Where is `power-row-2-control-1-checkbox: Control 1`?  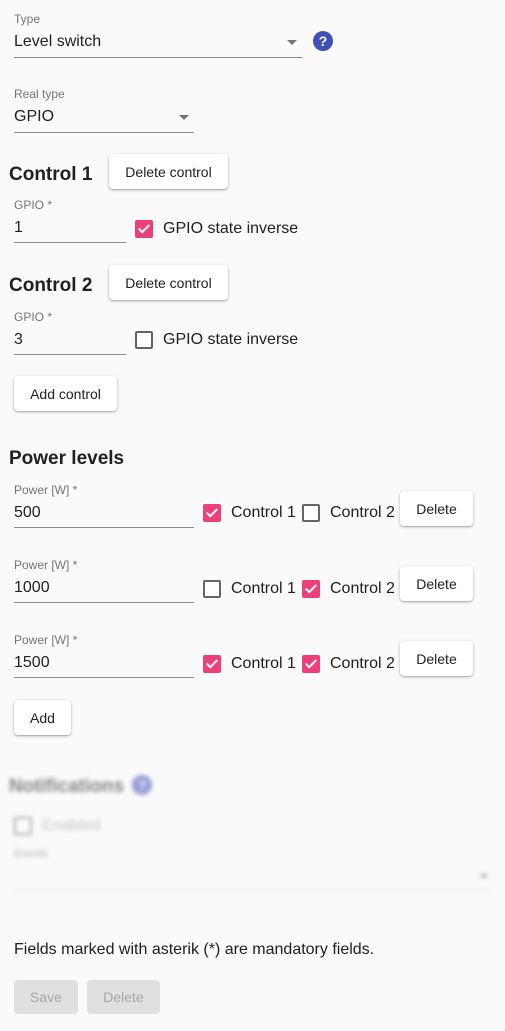 power-row-2-control-1-checkbox: Control 1 is located at coordinates (249, 589).